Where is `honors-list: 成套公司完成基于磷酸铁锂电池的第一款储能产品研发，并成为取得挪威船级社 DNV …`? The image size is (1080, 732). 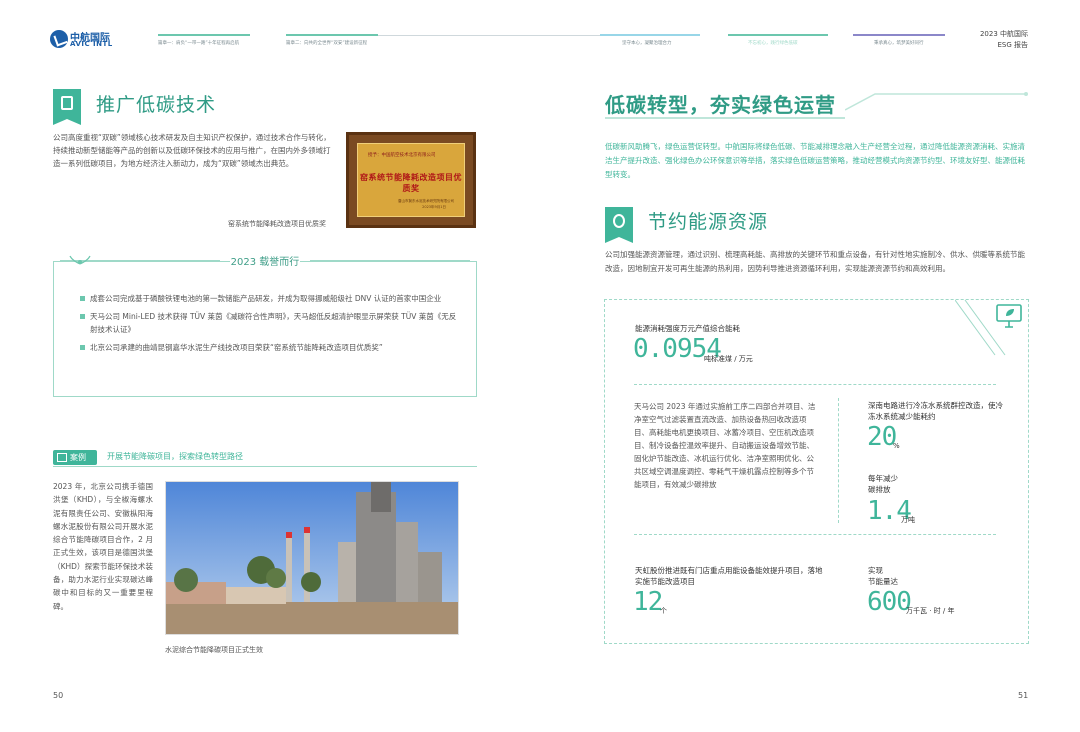 honors-list: 成套公司完成基于磷酸铁锂电池的第一款储能产品研发，并成为取得挪威船级社 DNV … is located at coordinates (270, 325).